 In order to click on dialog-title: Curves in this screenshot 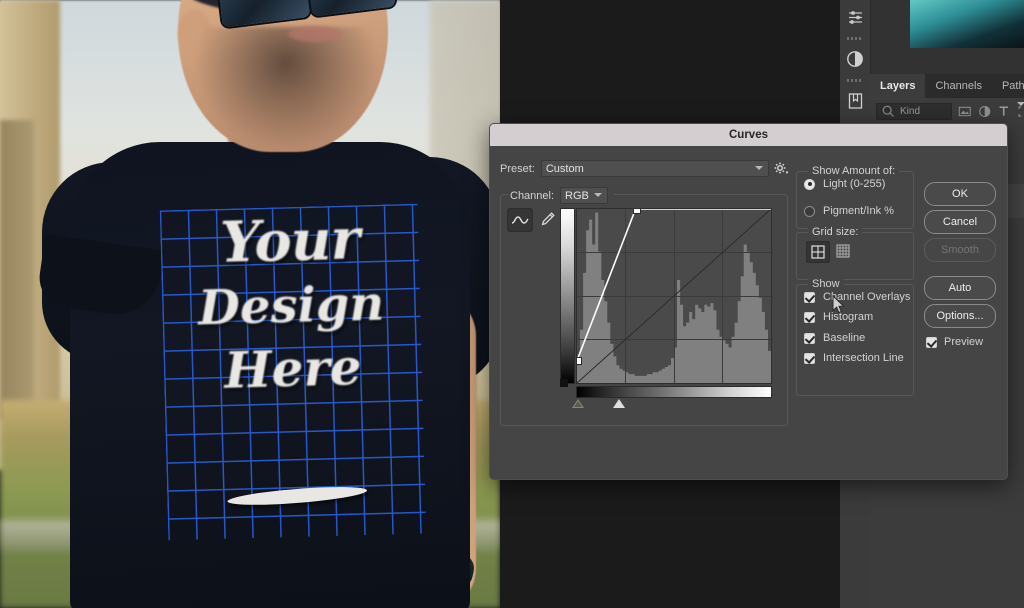, I will do `click(748, 135)`.